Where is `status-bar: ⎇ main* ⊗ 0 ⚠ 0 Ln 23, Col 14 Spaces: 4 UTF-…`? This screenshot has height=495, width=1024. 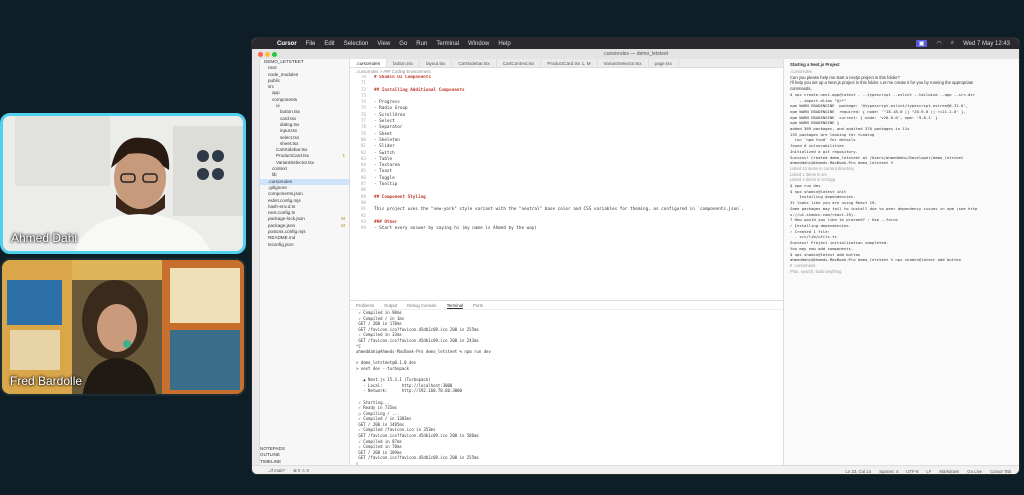 status-bar: ⎇ main* ⊗ 0 ⚠ 0 Ln 23, Col 14 Spaces: 4 UTF-… is located at coordinates (635, 469).